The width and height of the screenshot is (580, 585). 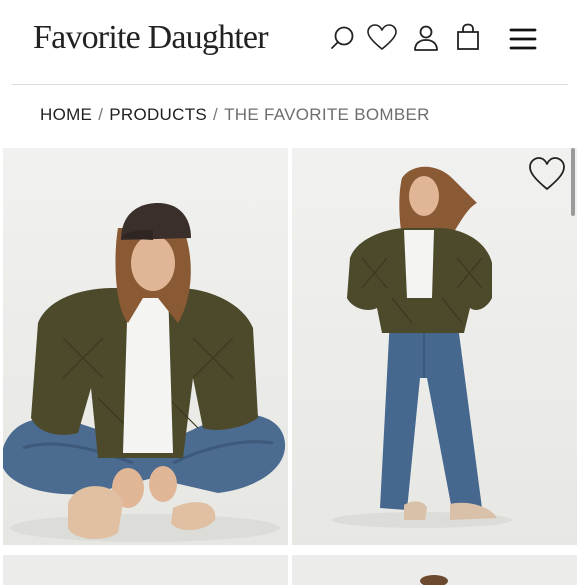 What do you see at coordinates (290, 42) in the screenshot?
I see `site-header: Favorite Daughter` at bounding box center [290, 42].